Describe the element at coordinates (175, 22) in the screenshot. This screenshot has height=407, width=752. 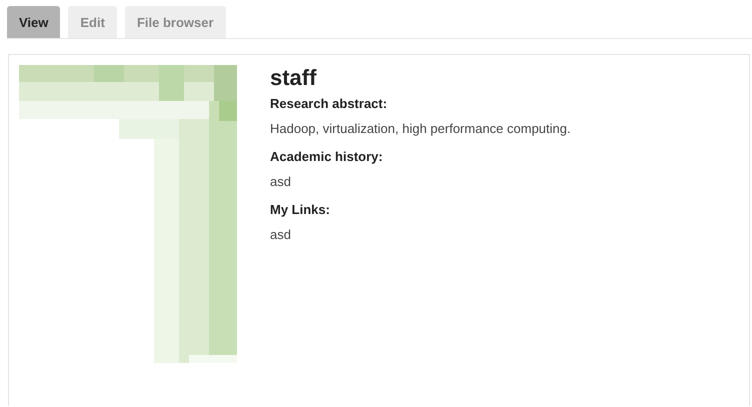
I see `tab: File browser` at that location.